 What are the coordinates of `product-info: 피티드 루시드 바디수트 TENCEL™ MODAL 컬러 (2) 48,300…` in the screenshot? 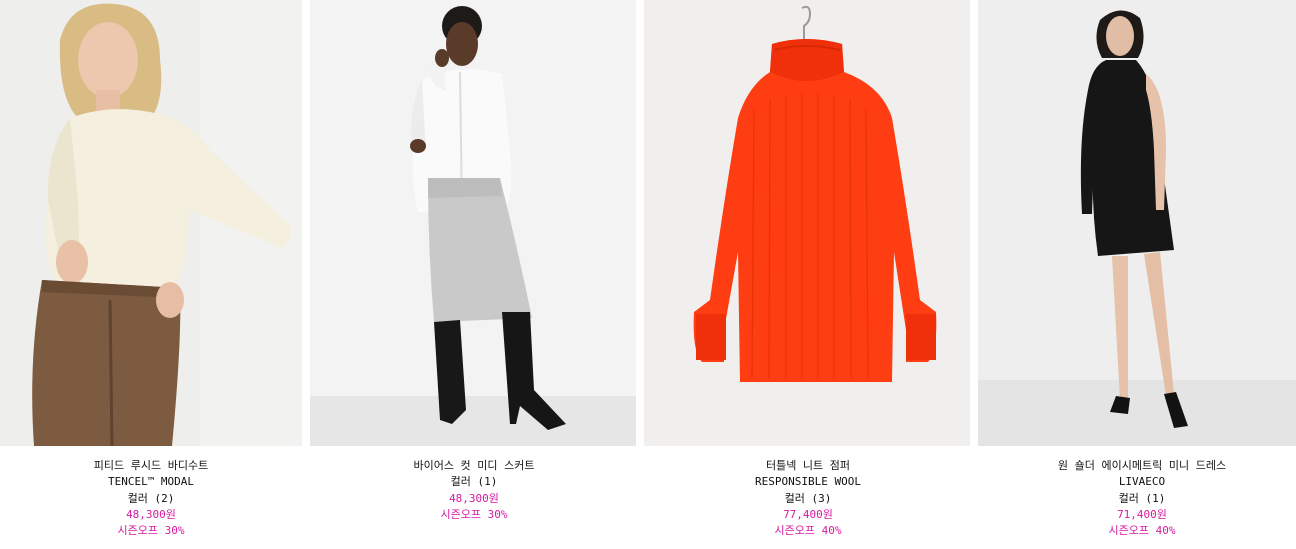 It's located at (151, 498).